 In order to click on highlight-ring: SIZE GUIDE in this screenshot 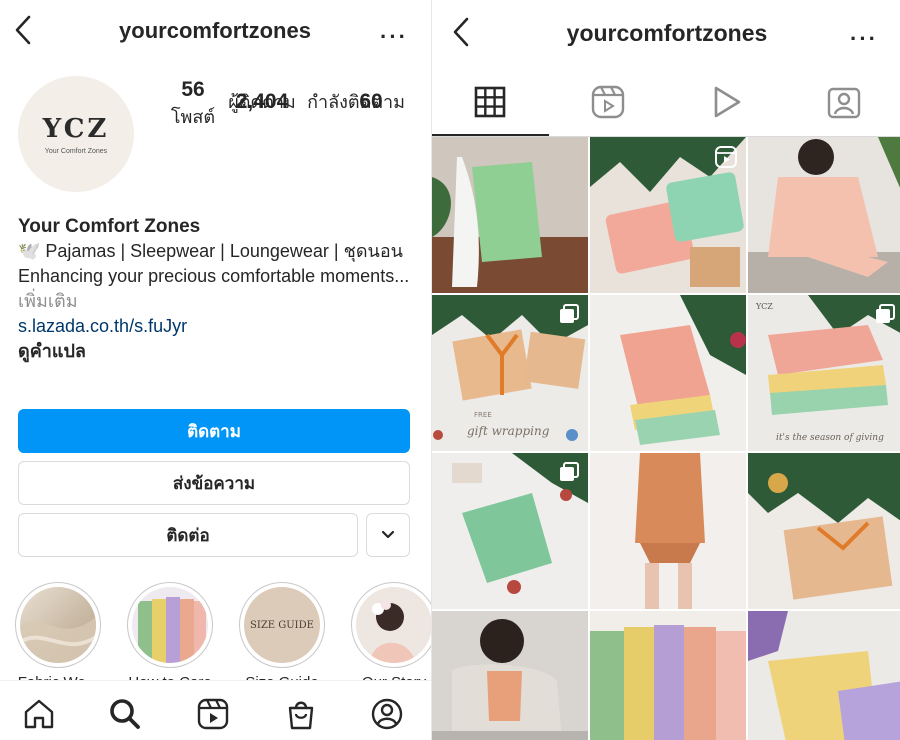, I will do `click(282, 625)`.